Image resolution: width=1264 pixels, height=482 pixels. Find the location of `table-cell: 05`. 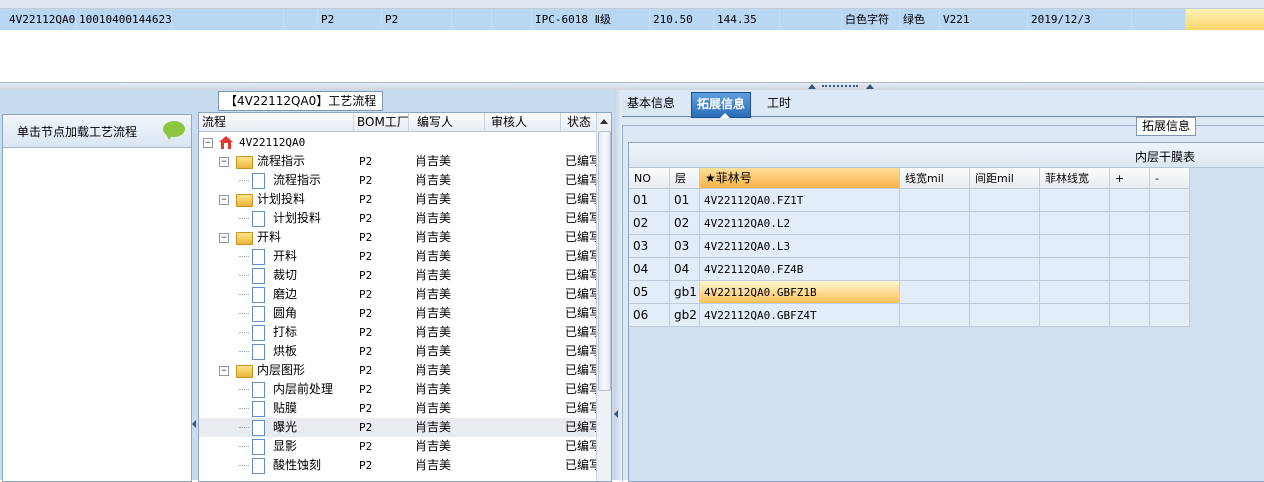

table-cell: 05 is located at coordinates (649, 292).